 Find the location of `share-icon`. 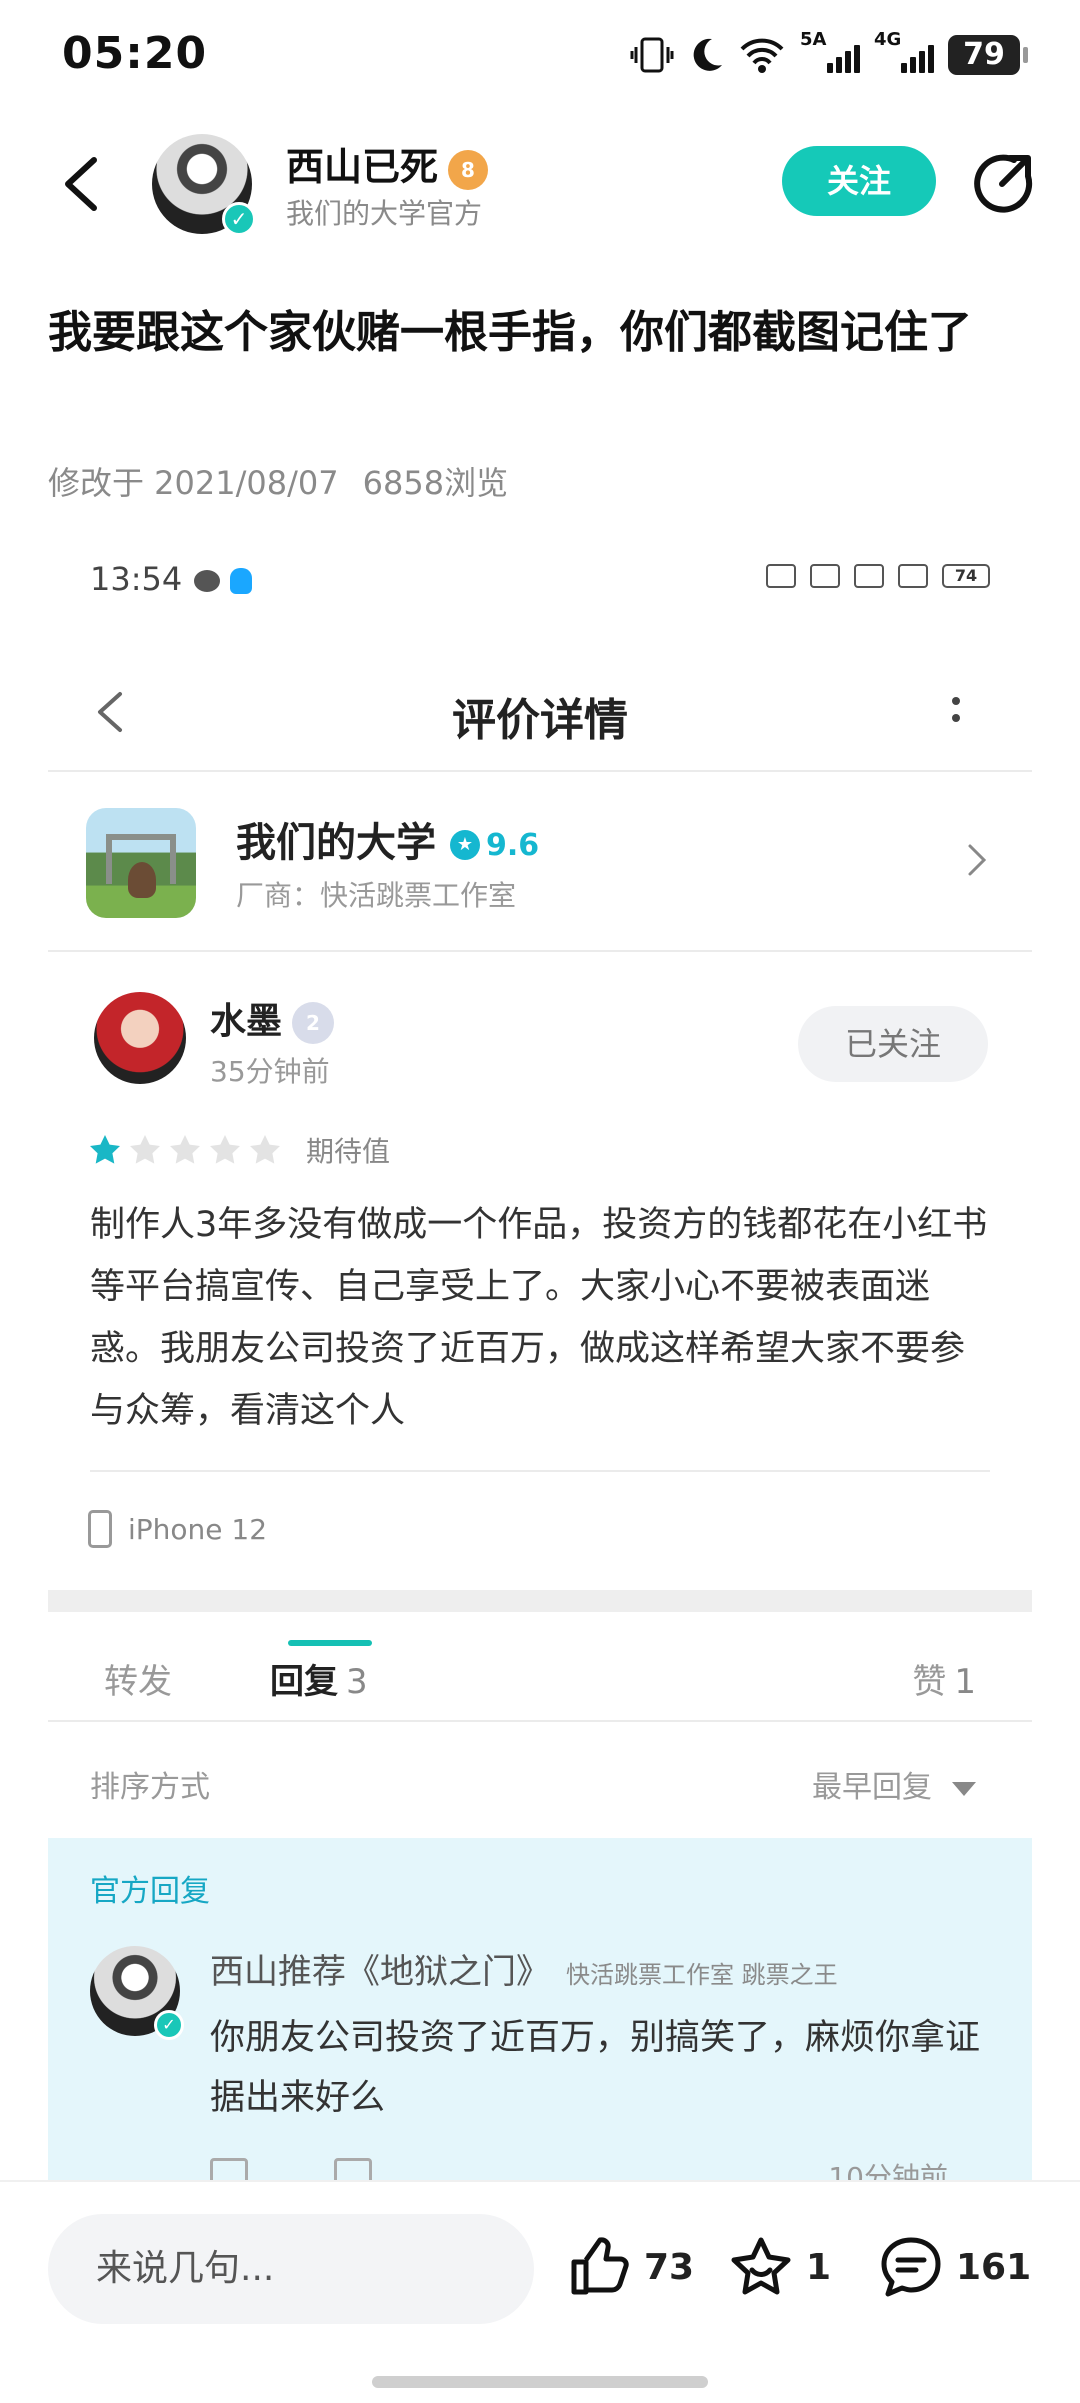

share-icon is located at coordinates (1003, 183).